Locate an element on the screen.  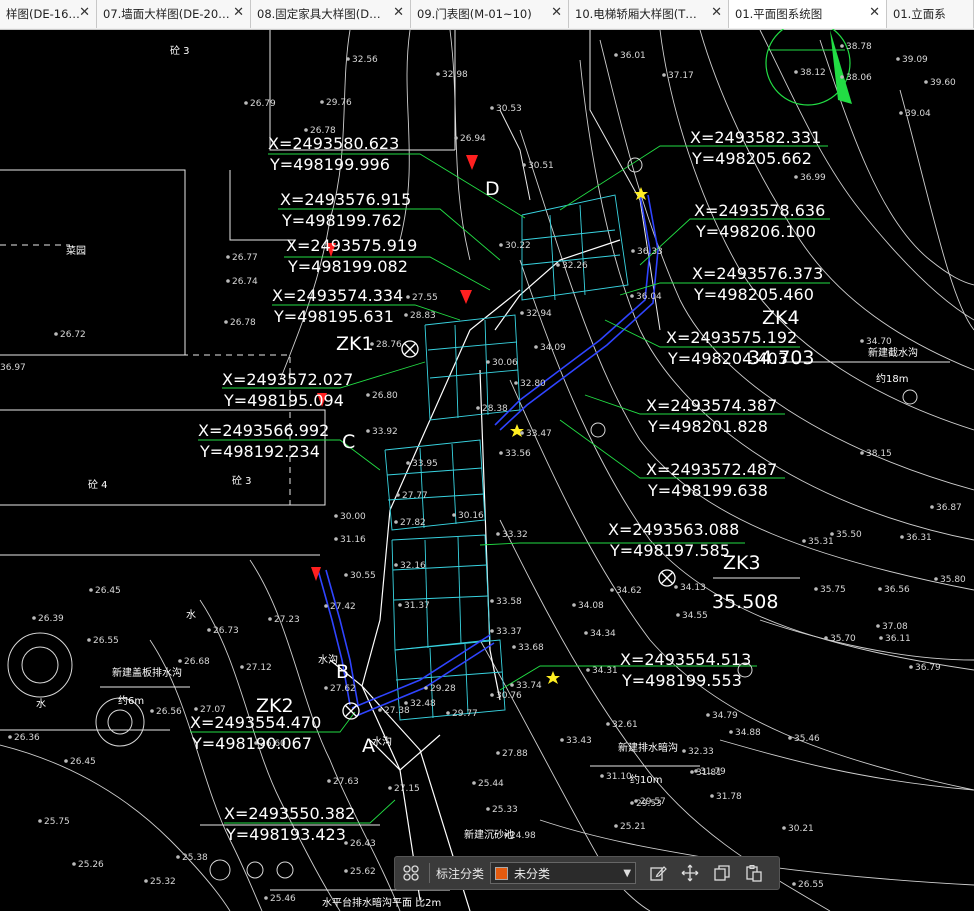
tab-5: 01.平面图系统图 ✕ is located at coordinates (808, 14).